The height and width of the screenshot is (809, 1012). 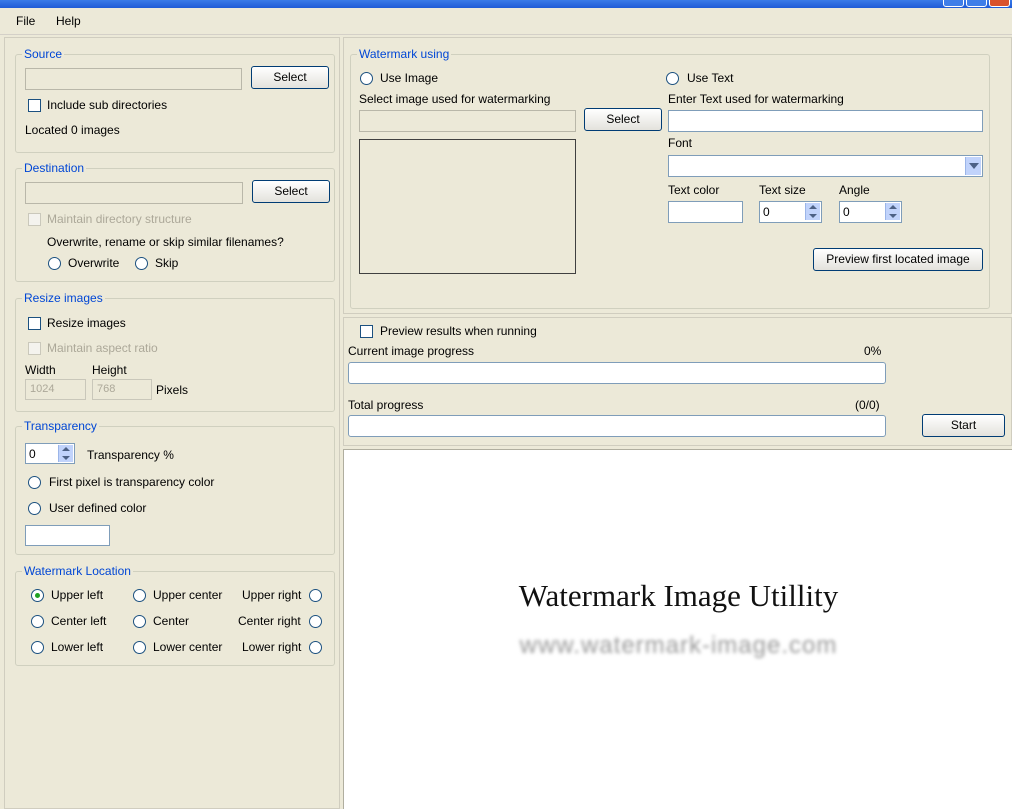 What do you see at coordinates (40, 370) in the screenshot?
I see `width-label: Width` at bounding box center [40, 370].